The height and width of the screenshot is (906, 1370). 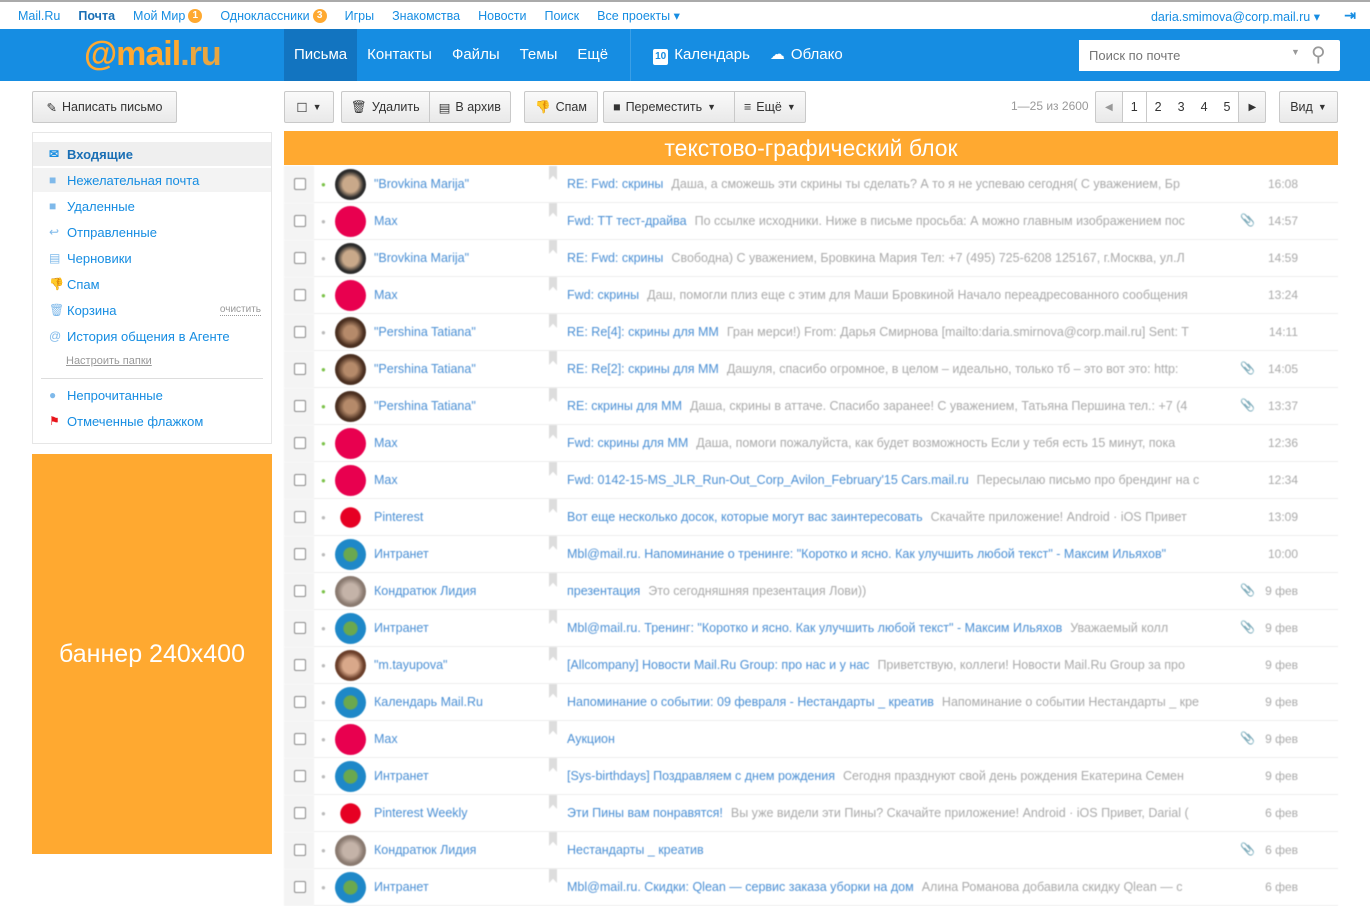 What do you see at coordinates (109, 361) in the screenshot?
I see `setup-folders-link: Настроить папки` at bounding box center [109, 361].